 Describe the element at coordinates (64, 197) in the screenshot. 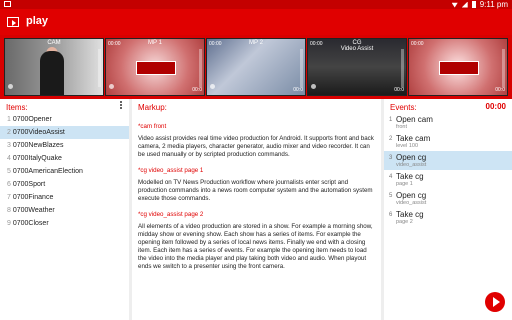

I see `list-item: 7 0700Finance` at that location.